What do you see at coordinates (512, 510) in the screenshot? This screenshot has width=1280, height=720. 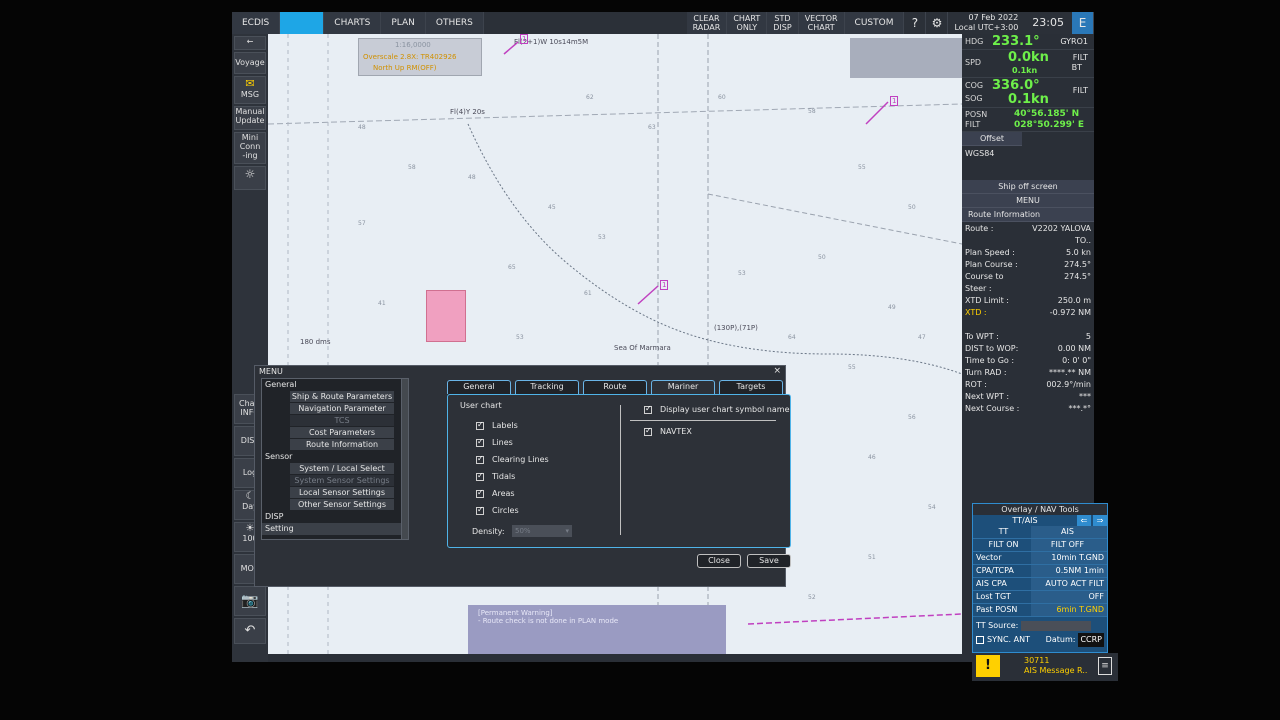 I see `checkbox-circles: Circles` at bounding box center [512, 510].